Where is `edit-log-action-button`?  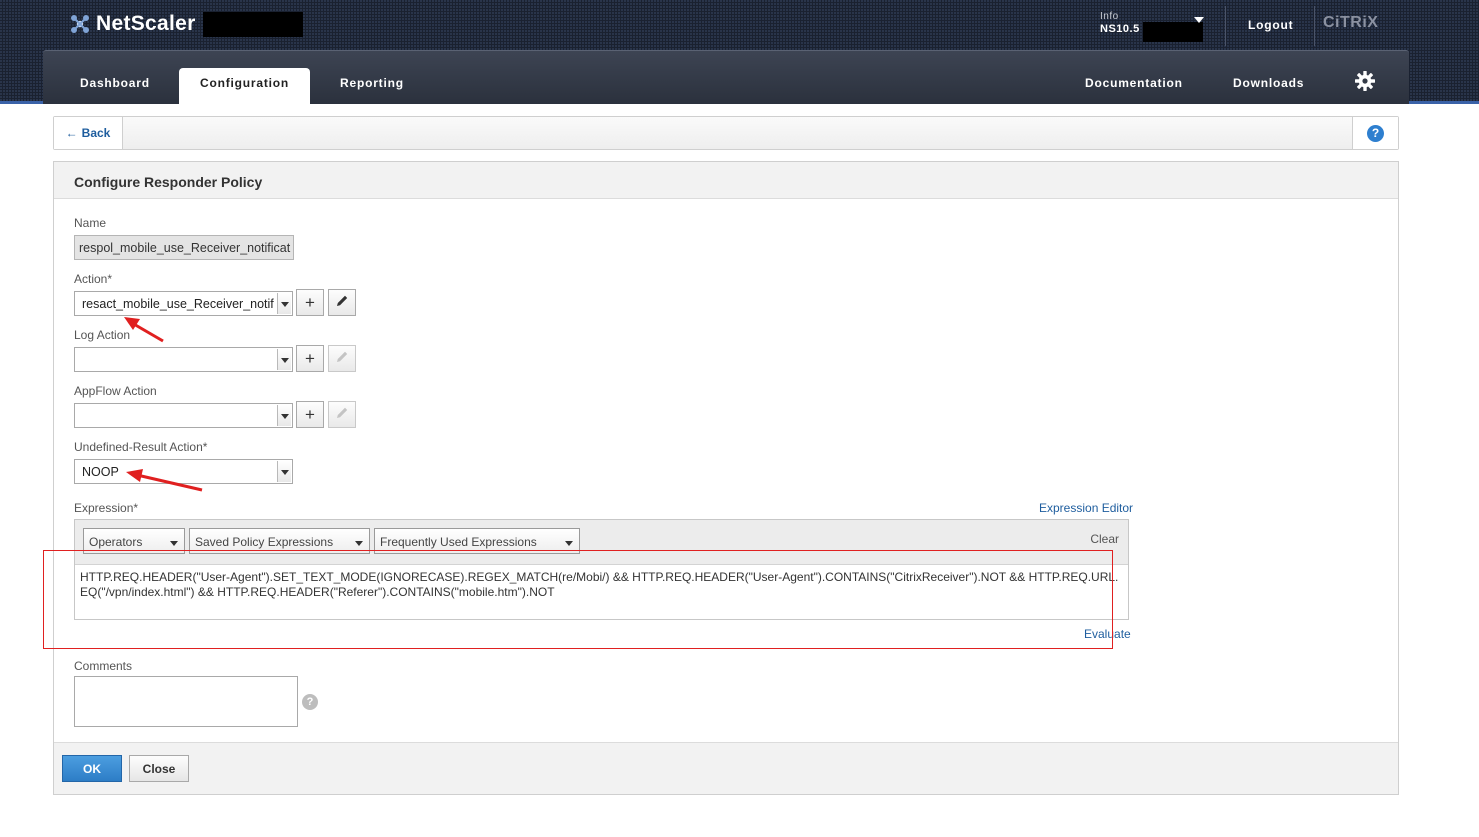
edit-log-action-button is located at coordinates (342, 358).